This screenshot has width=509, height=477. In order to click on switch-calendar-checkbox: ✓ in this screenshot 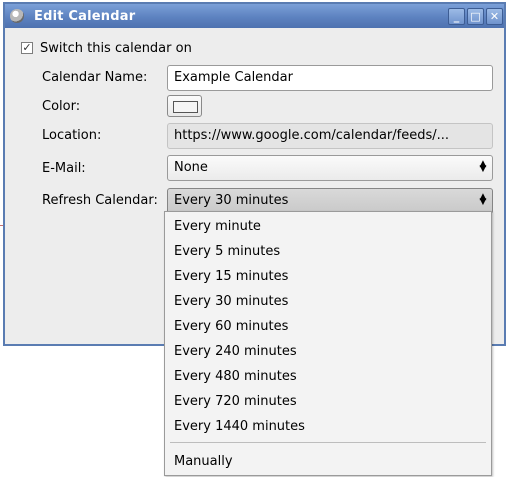, I will do `click(27, 48)`.